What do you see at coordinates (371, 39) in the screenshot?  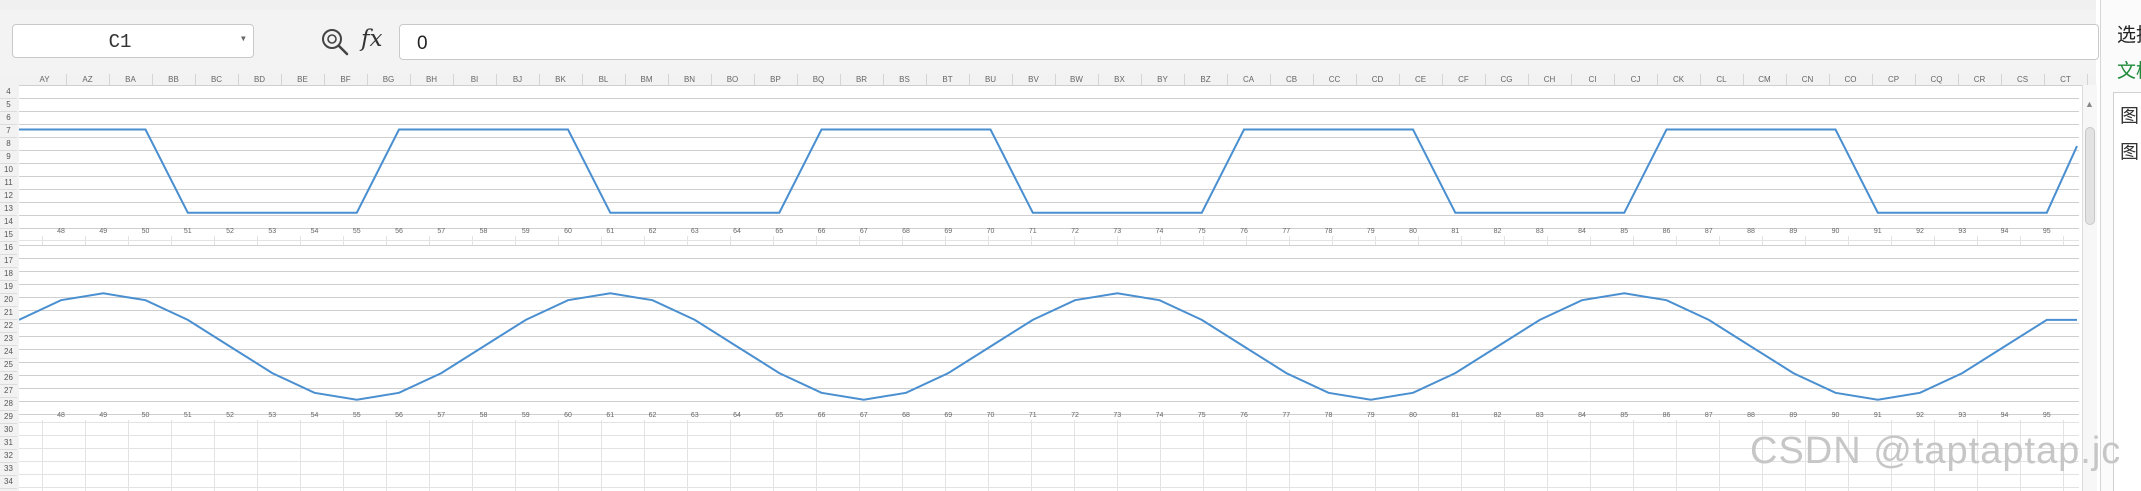 I see `fx-icon: fx` at bounding box center [371, 39].